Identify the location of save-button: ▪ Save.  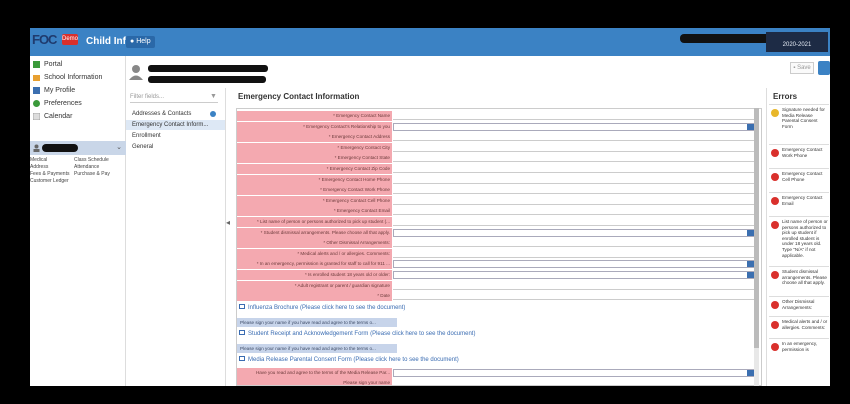
(802, 68).